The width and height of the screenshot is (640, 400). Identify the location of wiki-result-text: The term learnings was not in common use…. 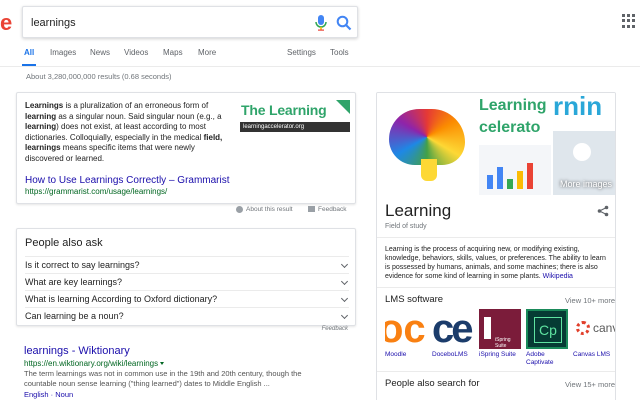
(163, 378).